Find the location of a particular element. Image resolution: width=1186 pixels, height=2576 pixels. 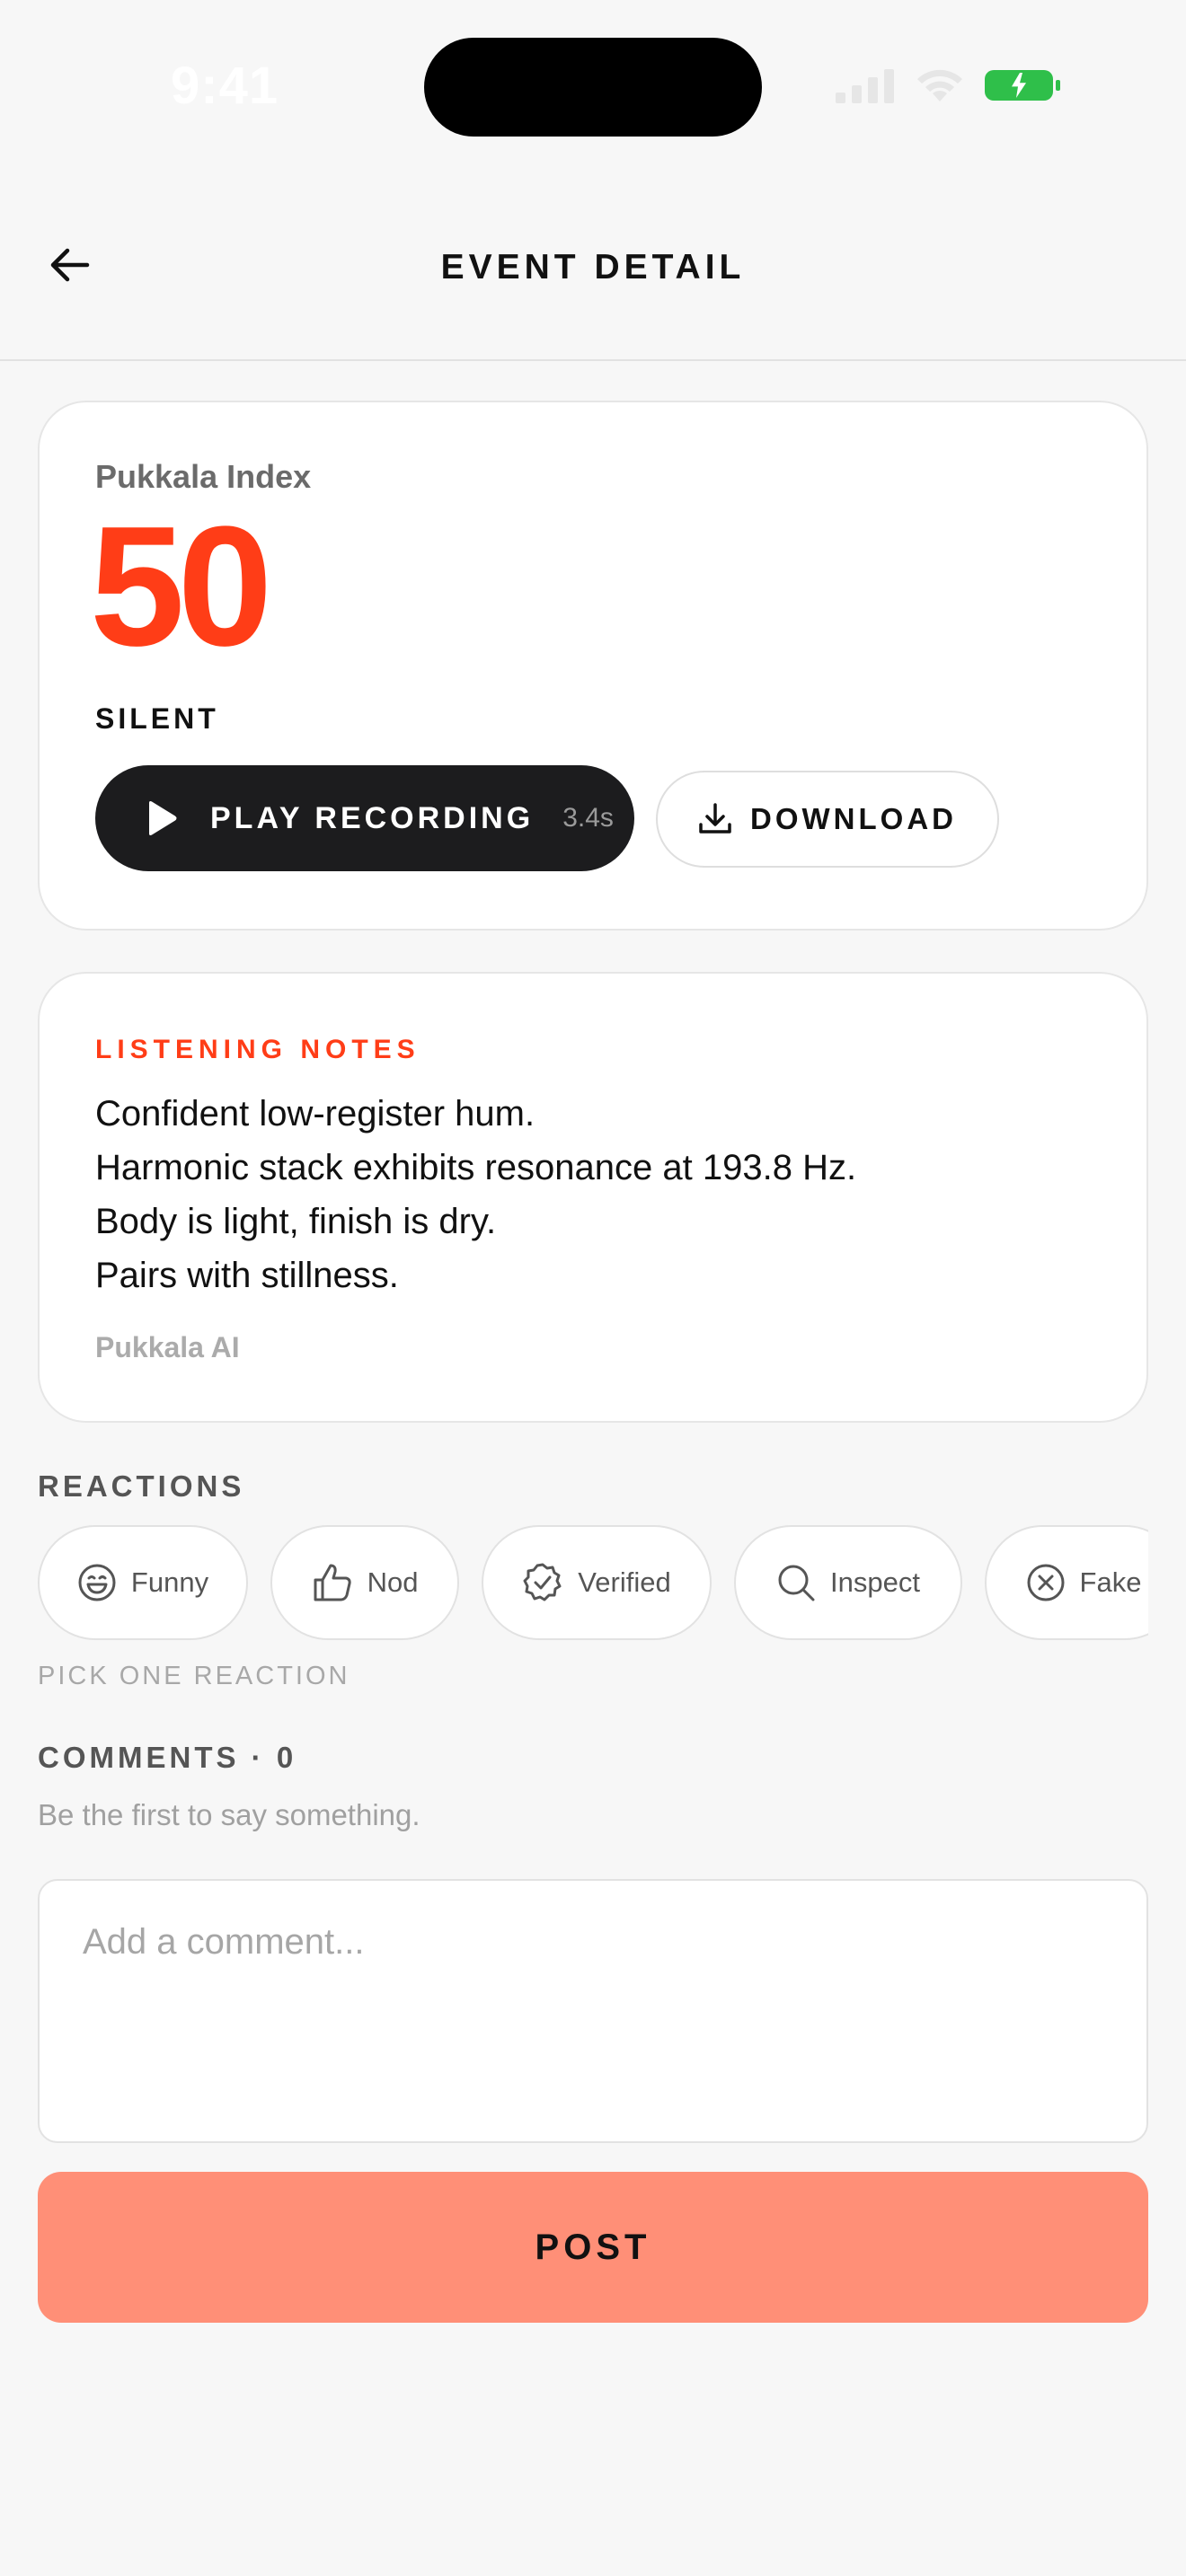

reaction-chips: Funny Nod Verified Inspect Fake is located at coordinates (593, 1582).